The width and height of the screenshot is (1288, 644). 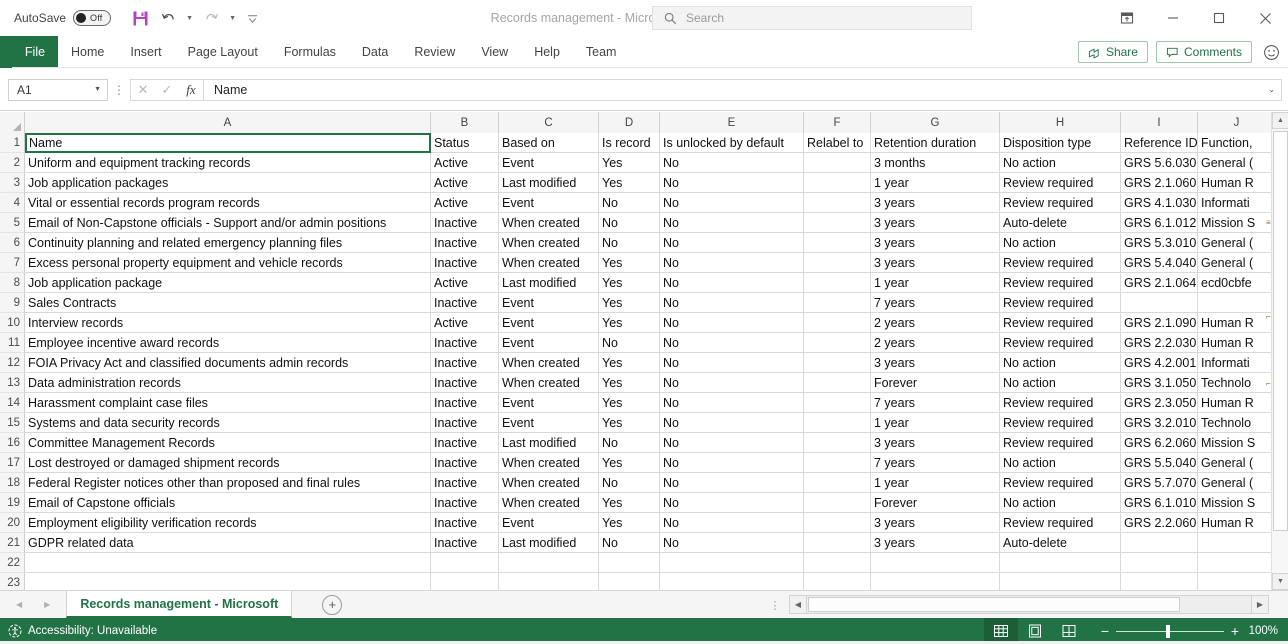 What do you see at coordinates (629, 543) in the screenshot?
I see `cell-D21: No` at bounding box center [629, 543].